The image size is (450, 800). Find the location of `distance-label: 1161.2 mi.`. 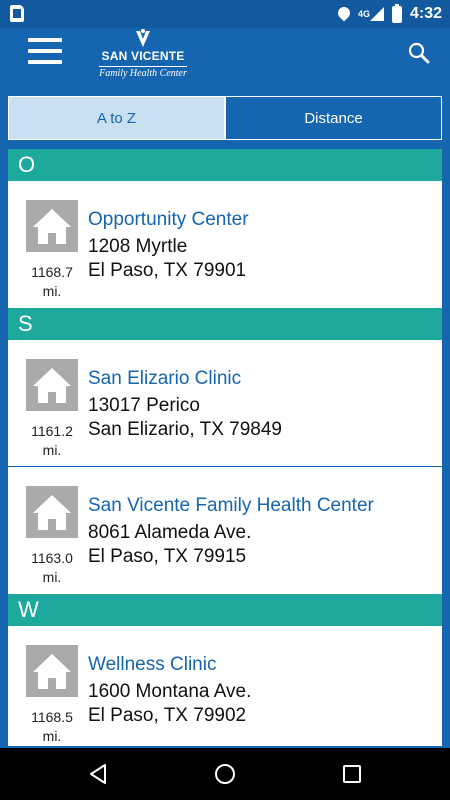

distance-label: 1161.2 mi. is located at coordinates (52, 441).